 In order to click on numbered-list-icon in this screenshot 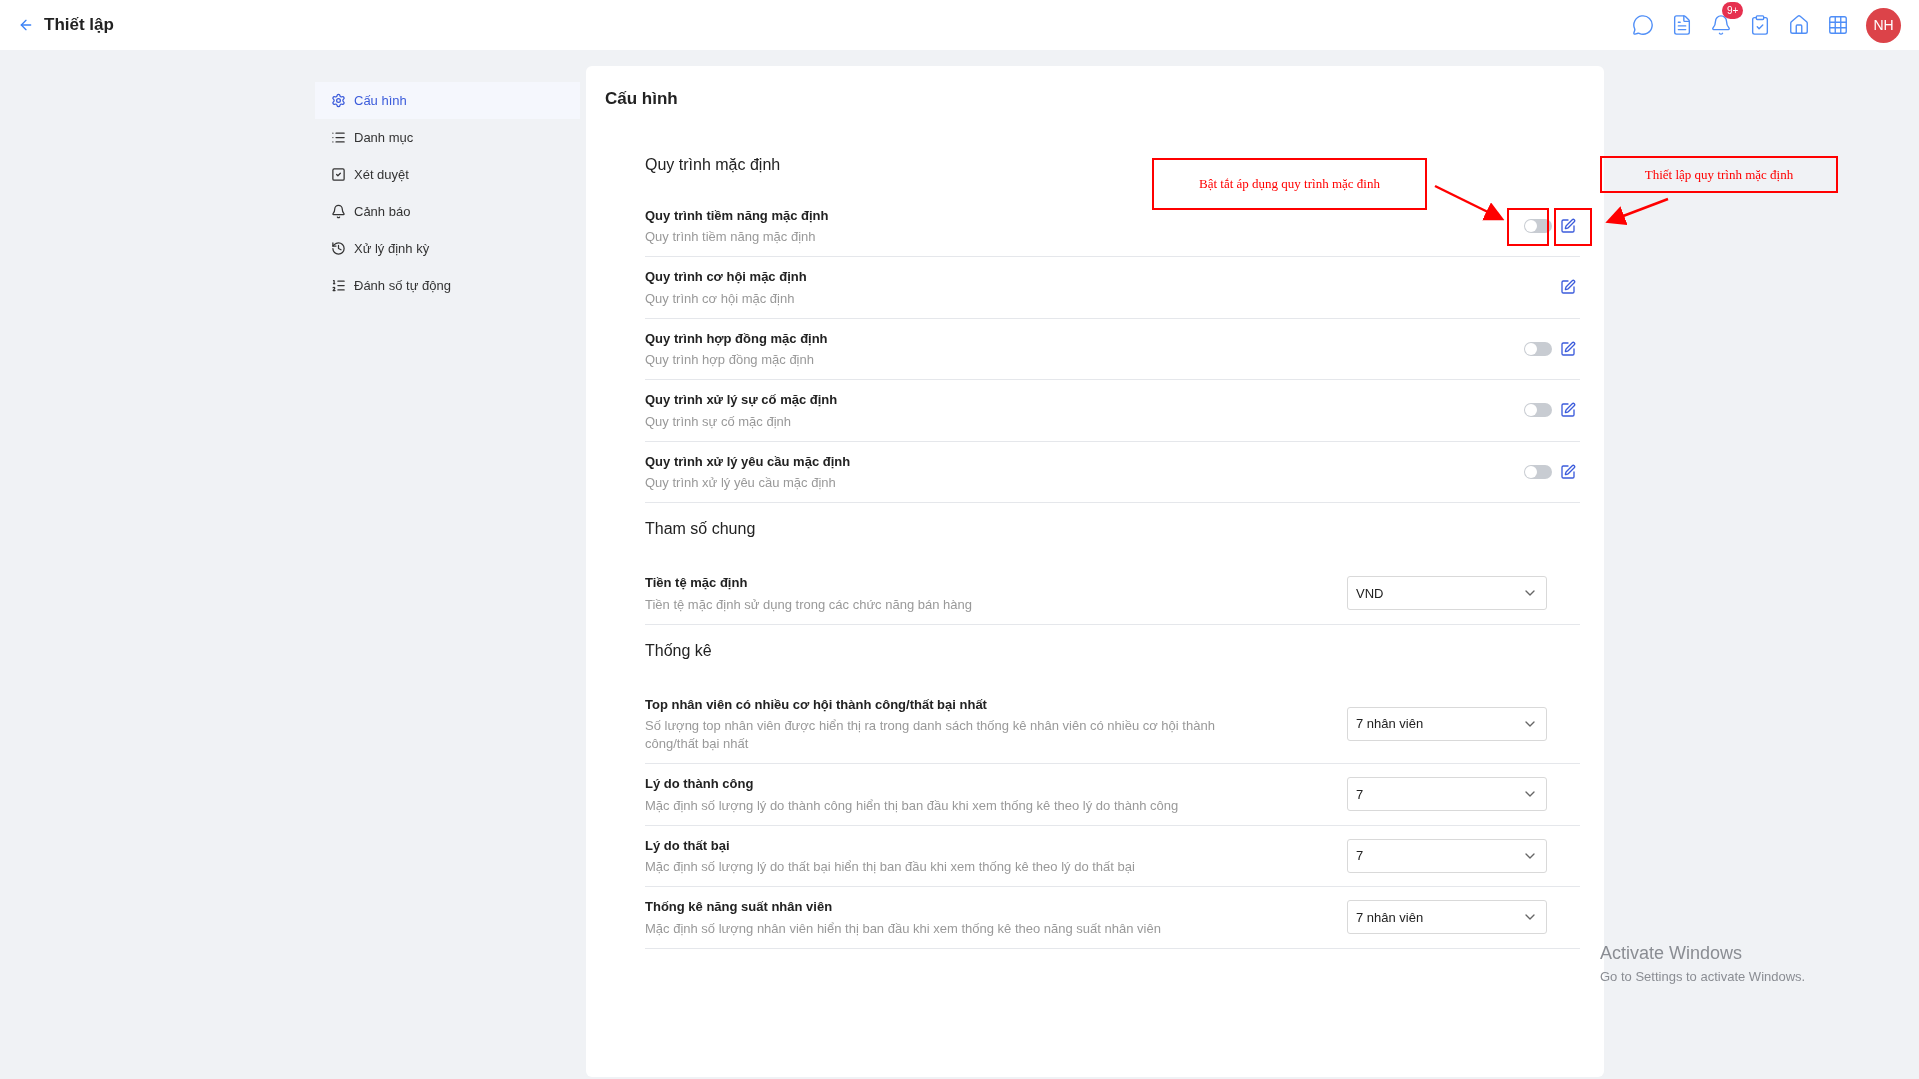, I will do `click(338, 285)`.